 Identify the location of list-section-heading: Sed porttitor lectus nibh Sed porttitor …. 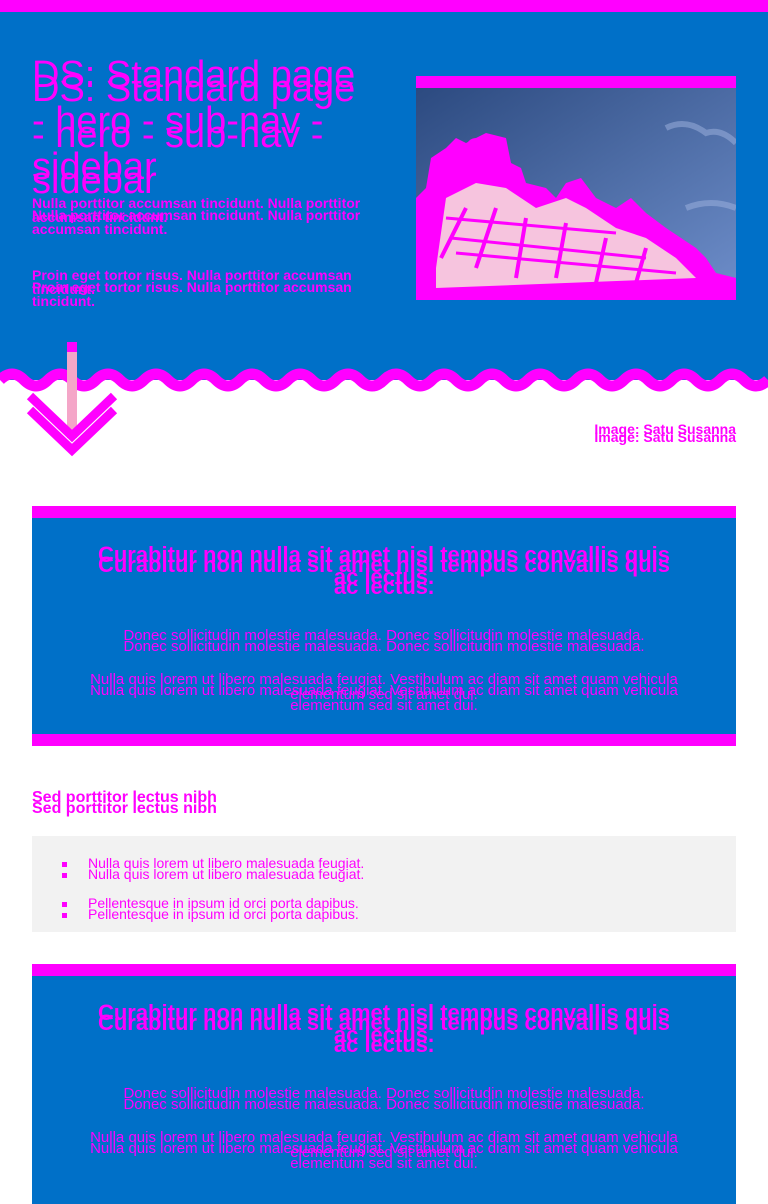
(232, 803).